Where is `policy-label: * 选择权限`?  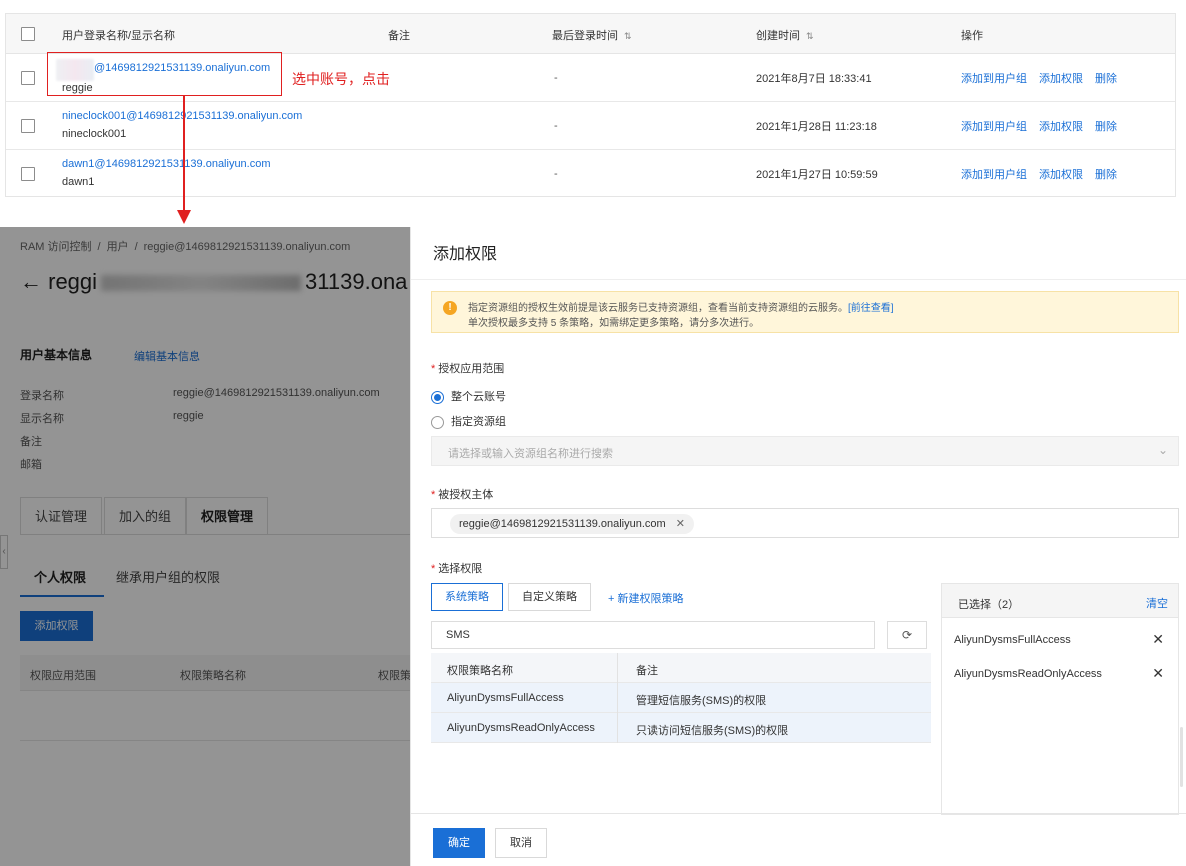
policy-label: * 选择权限 is located at coordinates (456, 568).